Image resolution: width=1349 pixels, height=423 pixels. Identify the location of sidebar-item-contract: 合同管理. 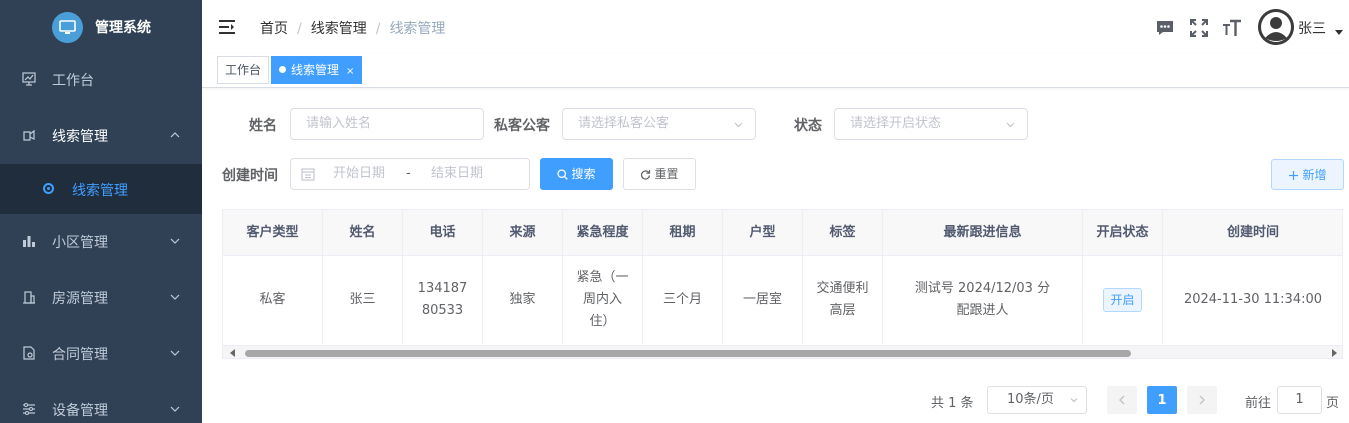
(101, 354).